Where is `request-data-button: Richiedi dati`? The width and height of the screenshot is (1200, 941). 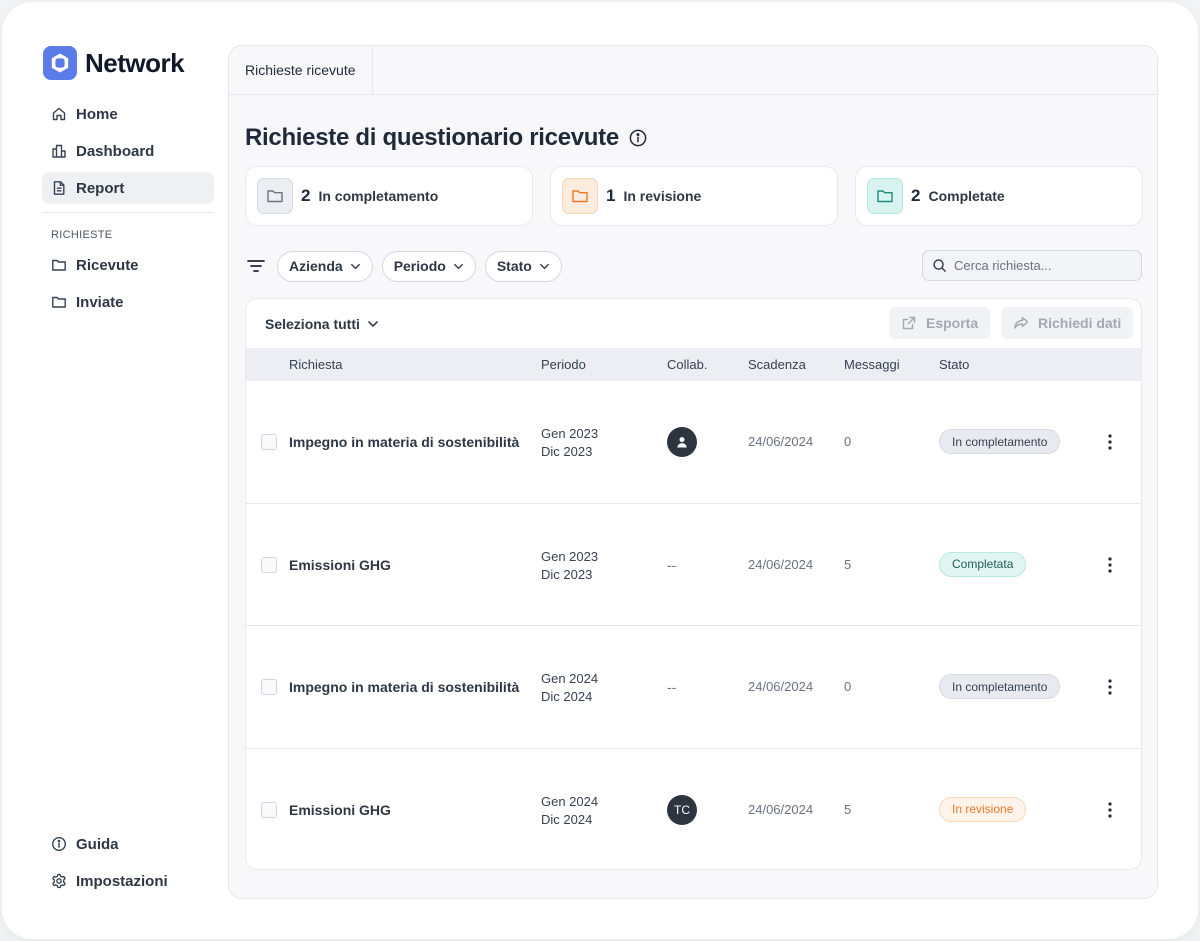
request-data-button: Richiedi dati is located at coordinates (1067, 323).